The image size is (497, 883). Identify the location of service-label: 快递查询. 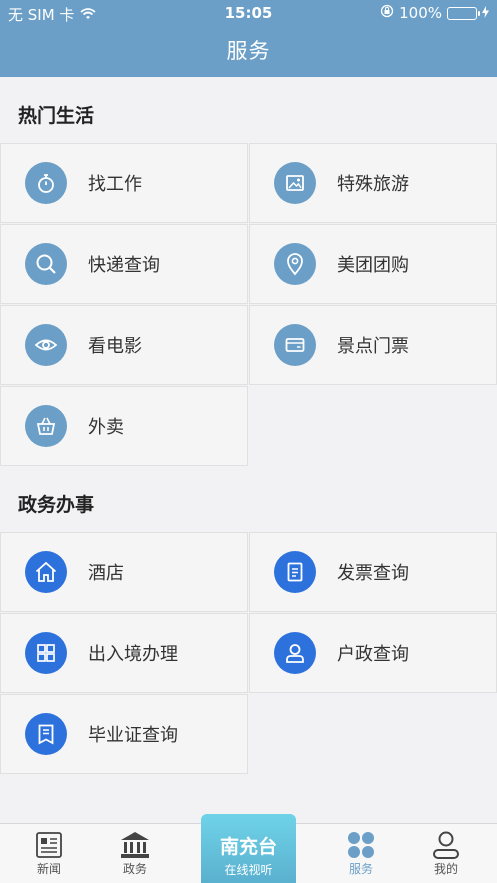
(124, 265).